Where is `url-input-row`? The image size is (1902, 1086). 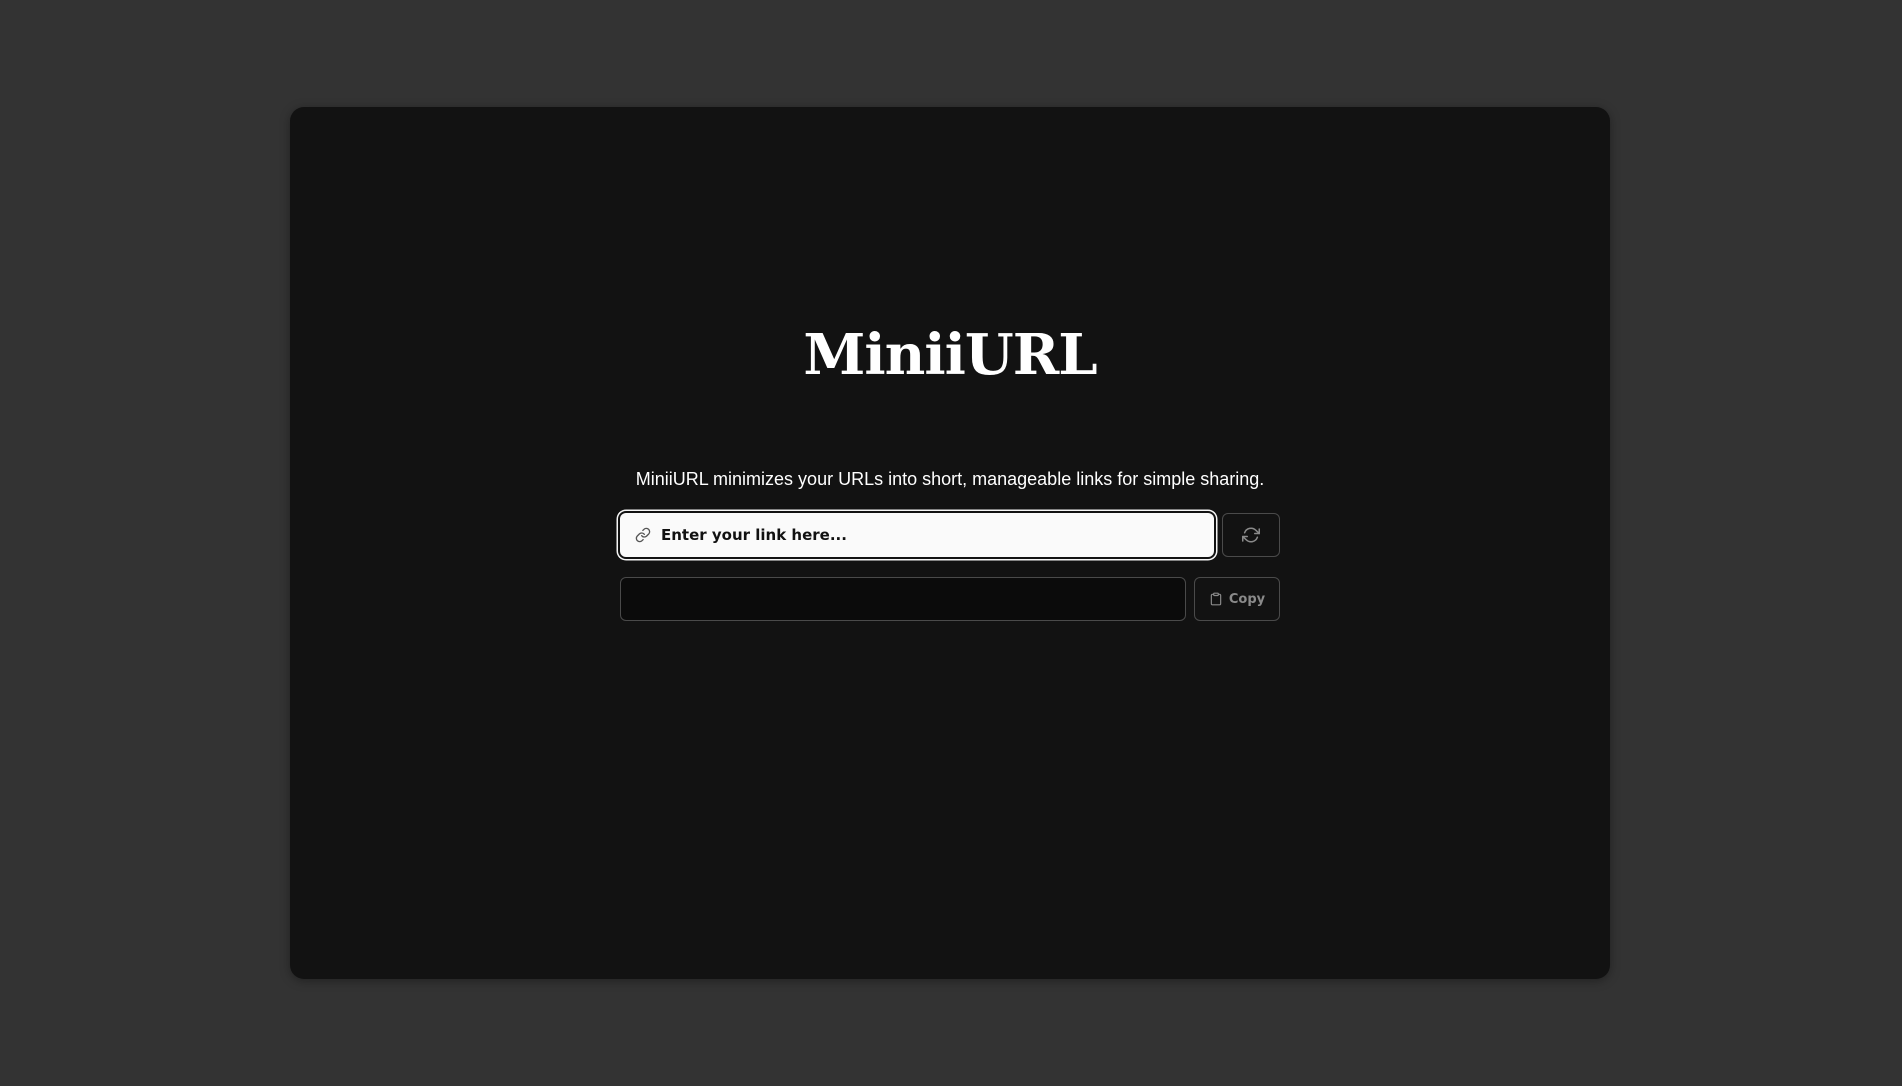 url-input-row is located at coordinates (950, 535).